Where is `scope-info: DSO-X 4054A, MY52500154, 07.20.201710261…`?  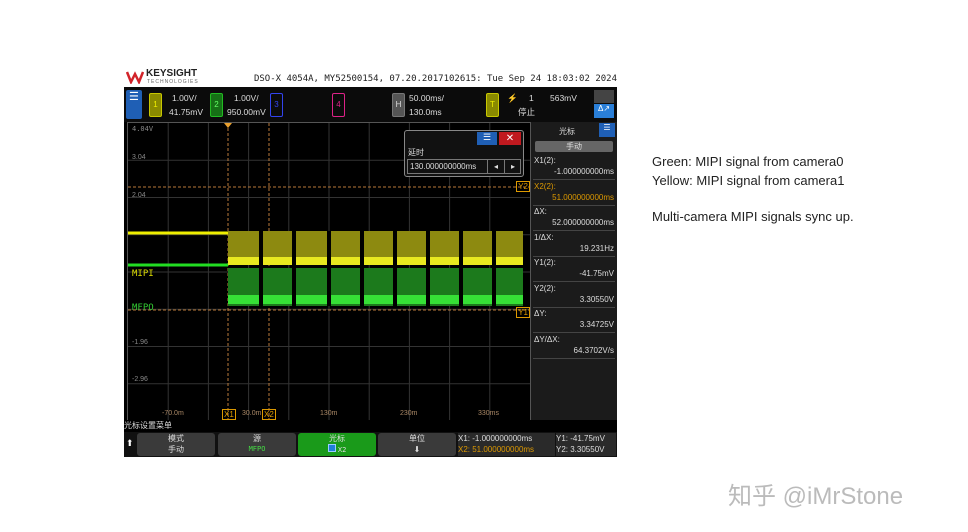
scope-info: DSO-X 4054A, MY52500154, 07.20.201710261… is located at coordinates (435, 79).